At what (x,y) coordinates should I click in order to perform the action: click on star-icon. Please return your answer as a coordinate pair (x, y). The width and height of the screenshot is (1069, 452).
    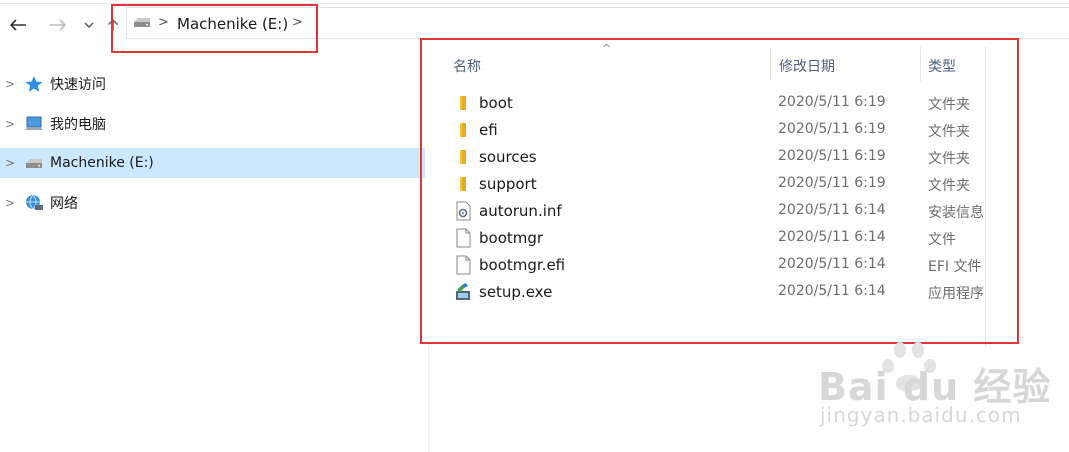
    Looking at the image, I should click on (34, 84).